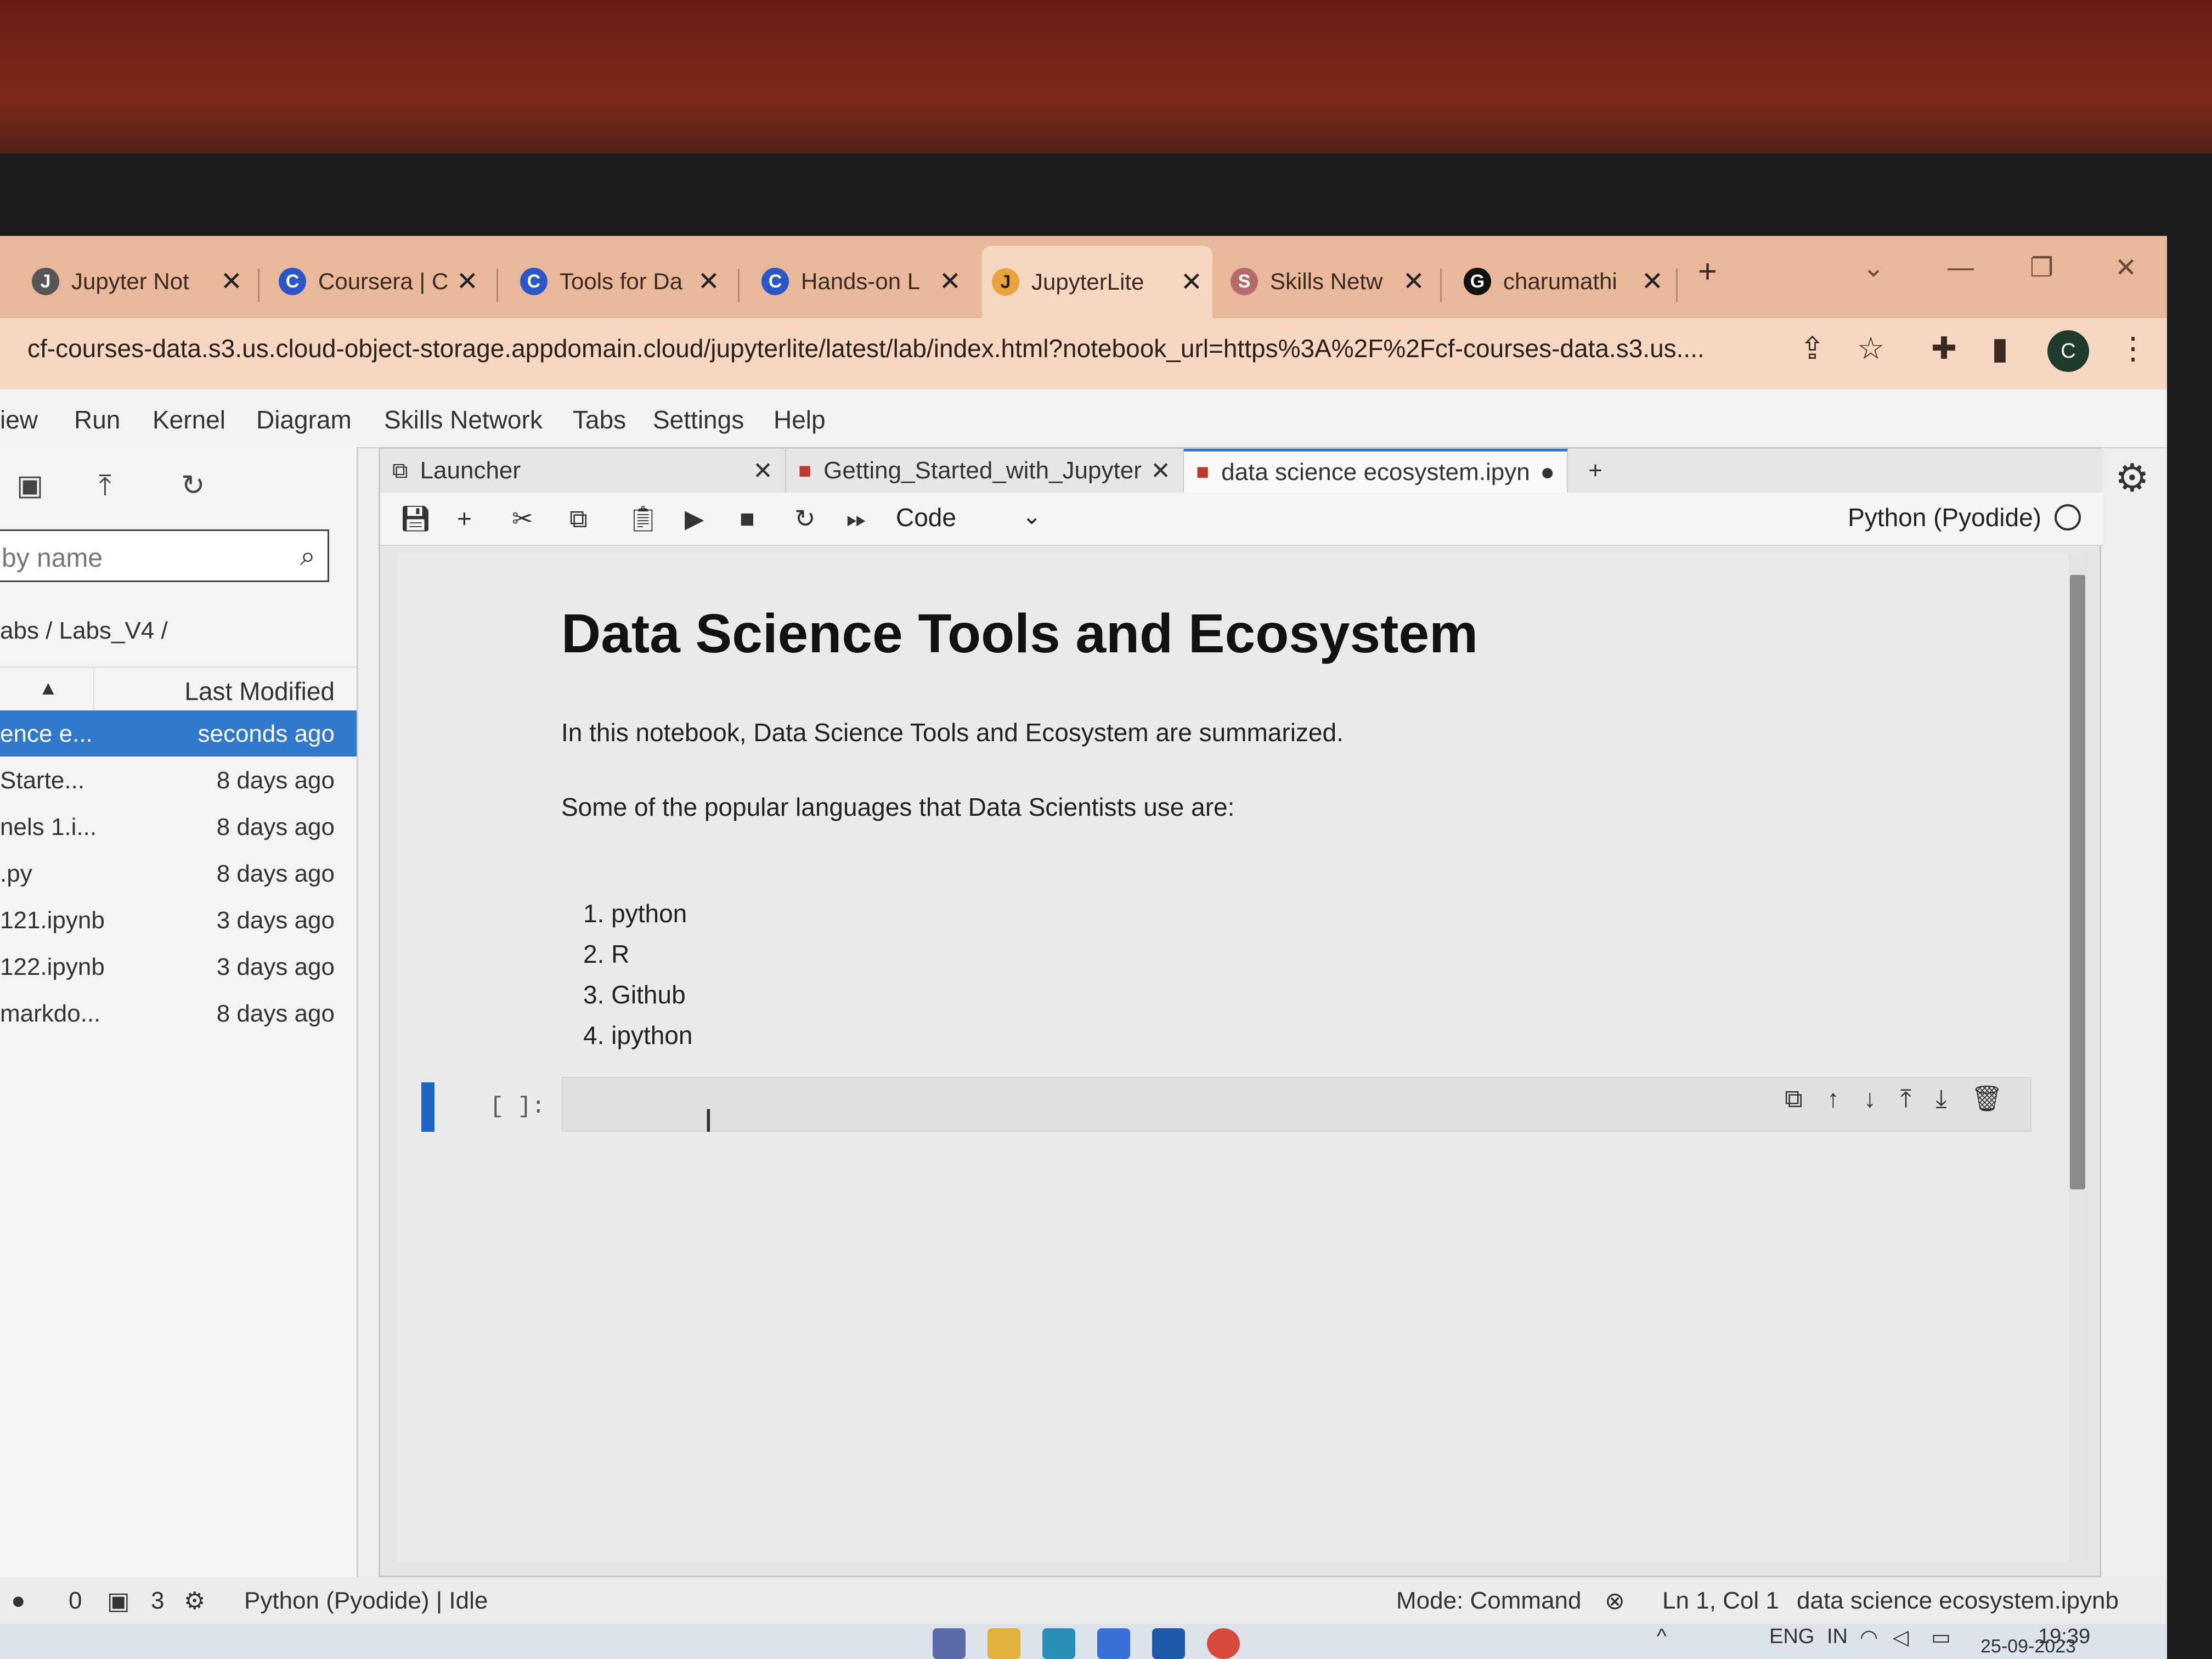  What do you see at coordinates (464, 420) in the screenshot?
I see `menu-skills-network: Skills Network` at bounding box center [464, 420].